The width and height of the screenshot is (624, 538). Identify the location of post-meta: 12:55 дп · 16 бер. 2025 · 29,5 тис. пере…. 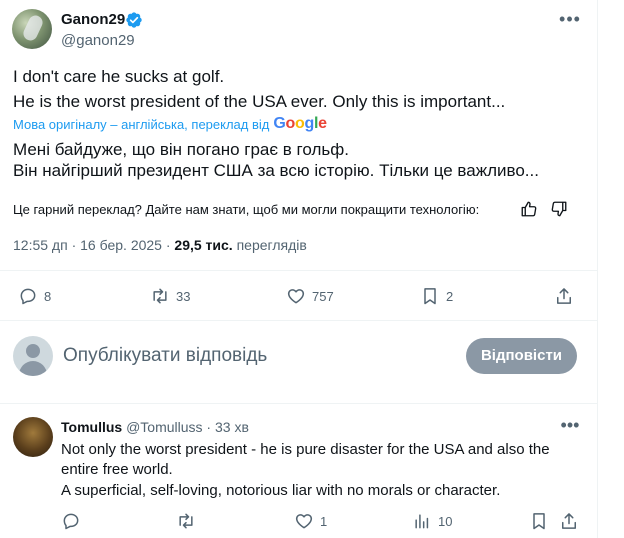
(160, 245).